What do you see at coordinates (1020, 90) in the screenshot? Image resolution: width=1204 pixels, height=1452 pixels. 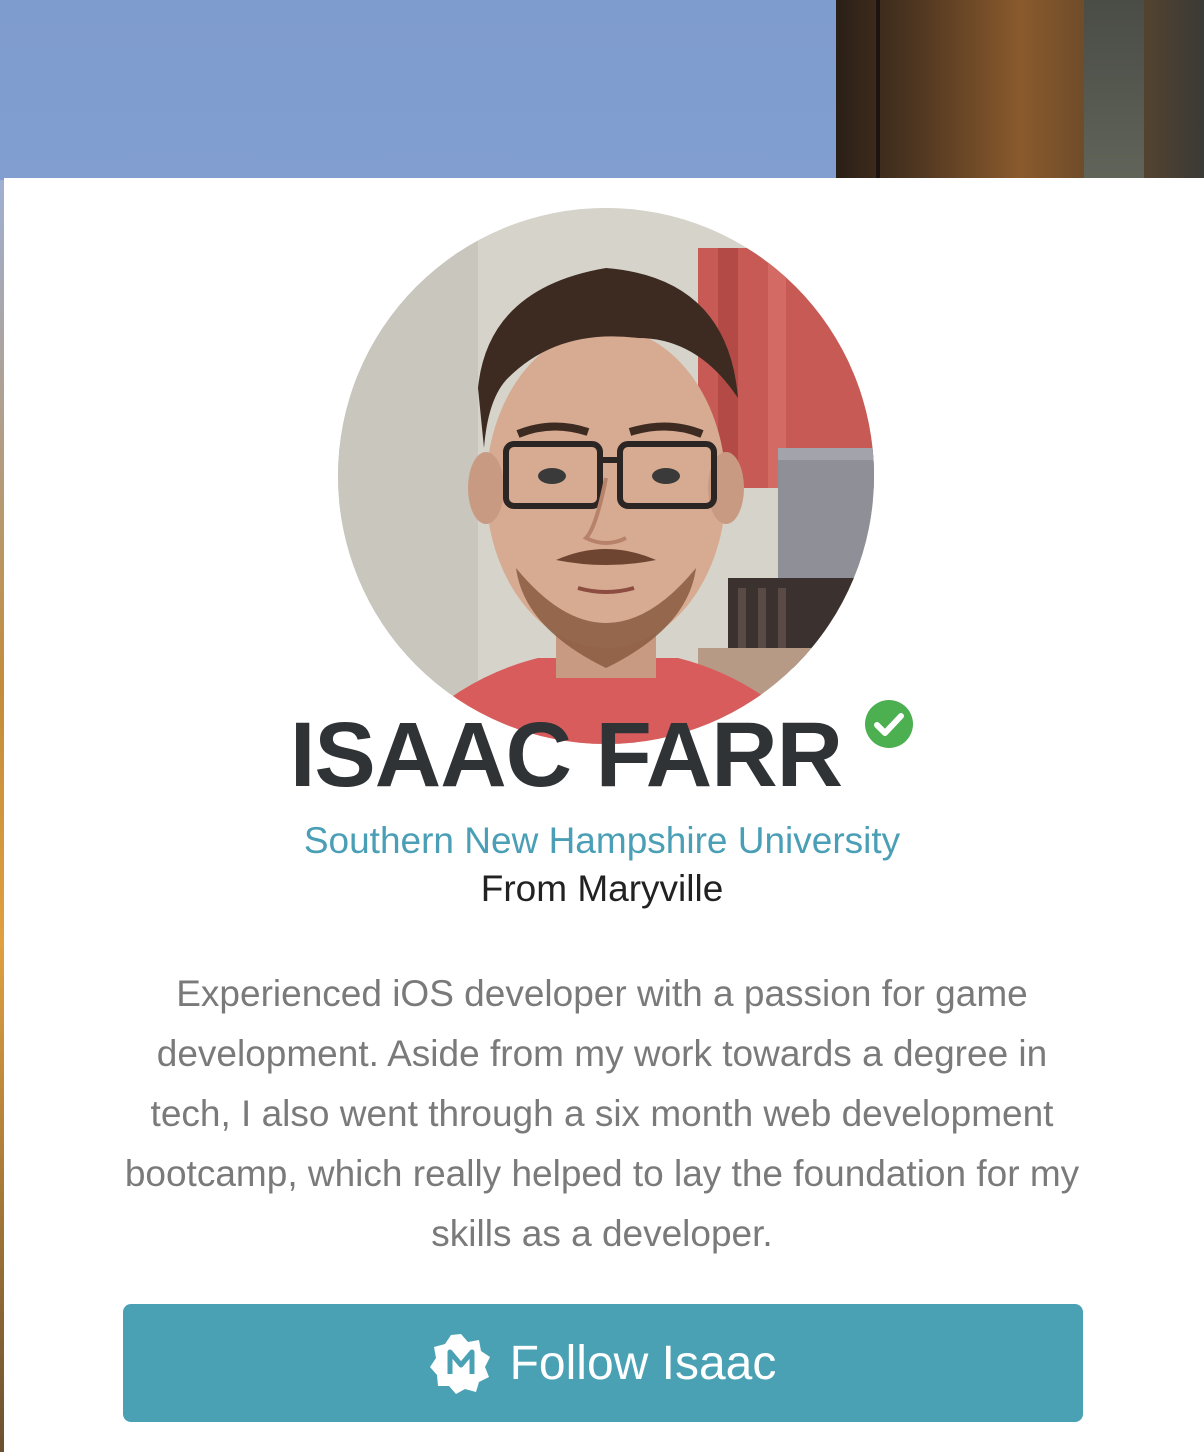 I see `cover-building` at bounding box center [1020, 90].